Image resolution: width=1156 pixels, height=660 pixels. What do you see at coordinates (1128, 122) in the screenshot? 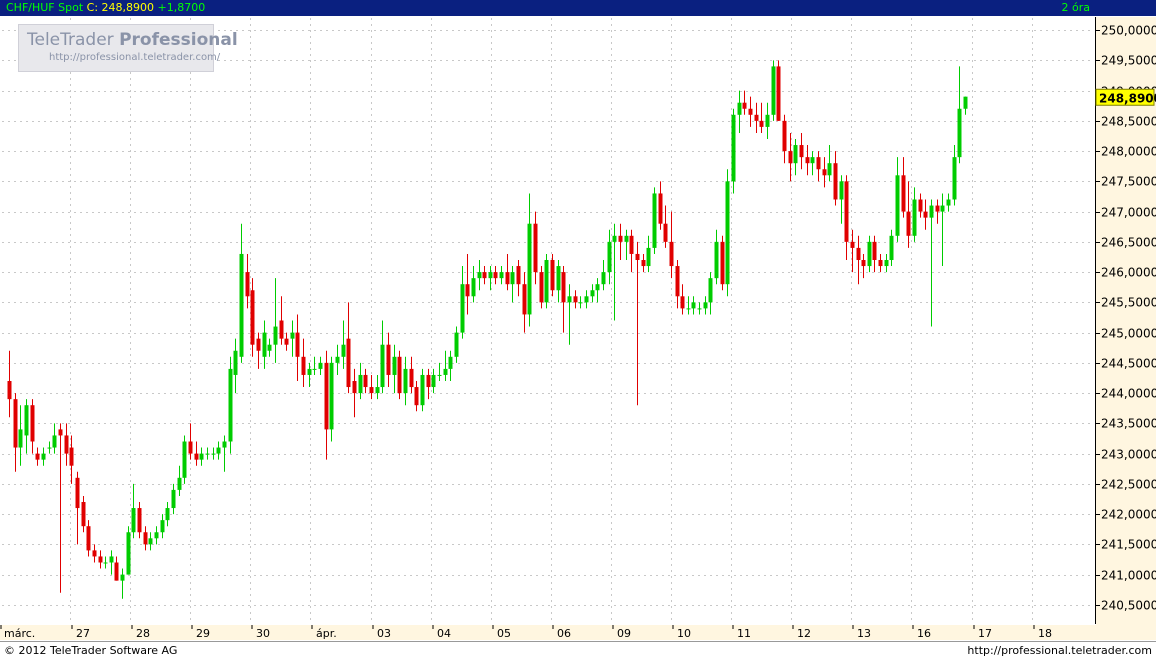
I see `y-tick-label: 248,5000` at bounding box center [1128, 122].